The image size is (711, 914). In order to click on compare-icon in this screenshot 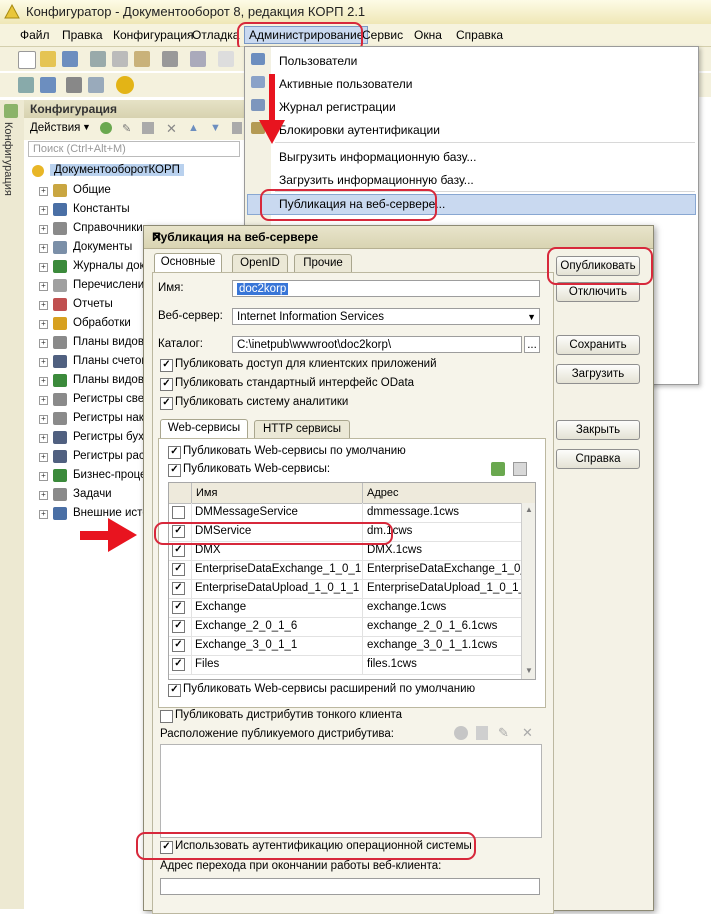, I will do `click(48, 85)`.